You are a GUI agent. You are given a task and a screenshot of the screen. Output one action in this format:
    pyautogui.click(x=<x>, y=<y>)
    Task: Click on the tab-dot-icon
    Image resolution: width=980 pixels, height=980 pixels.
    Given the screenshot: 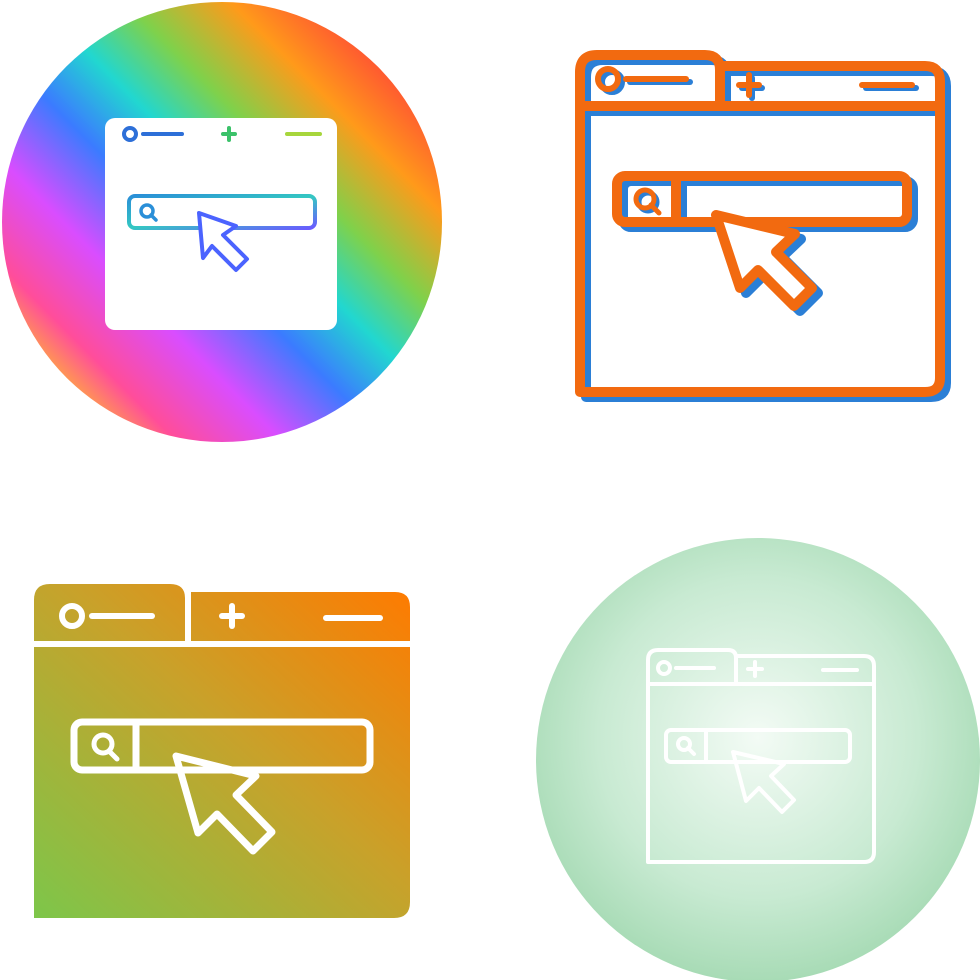 What is the action you would take?
    pyautogui.click(x=608, y=79)
    